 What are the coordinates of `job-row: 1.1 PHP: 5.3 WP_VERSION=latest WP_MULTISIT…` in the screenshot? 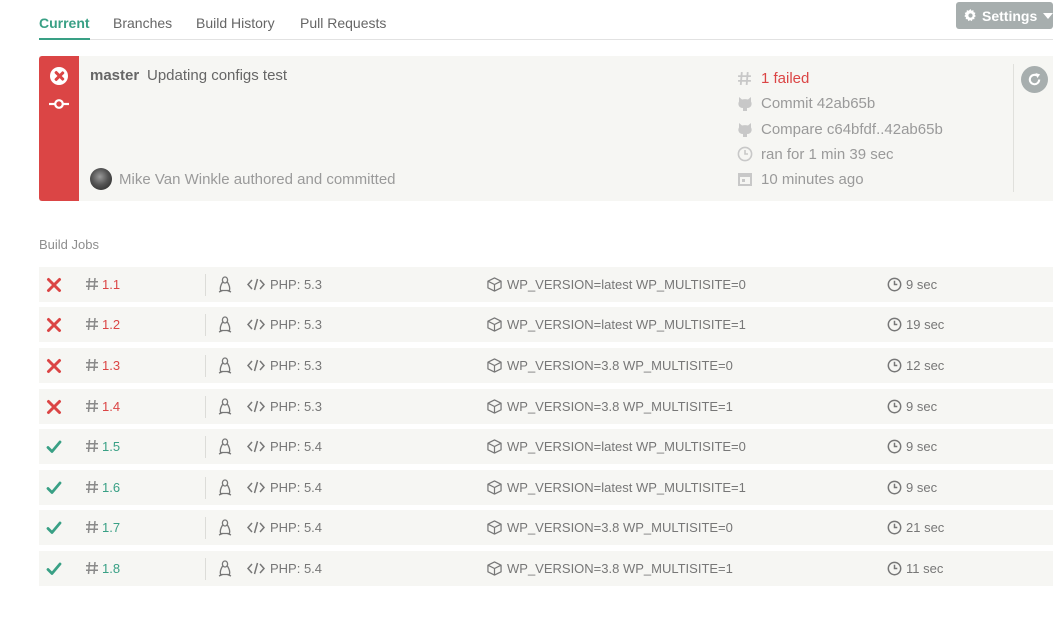 It's located at (546, 284).